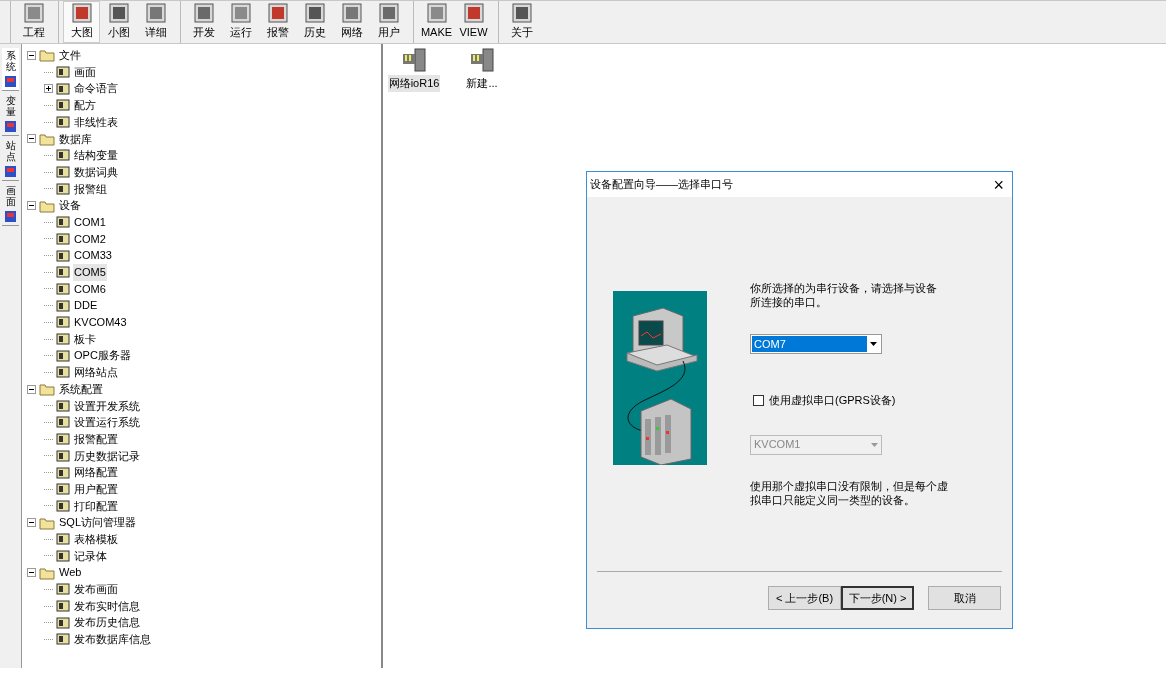 The image size is (1166, 685). I want to click on toolbar-button: 关于, so click(521, 22).